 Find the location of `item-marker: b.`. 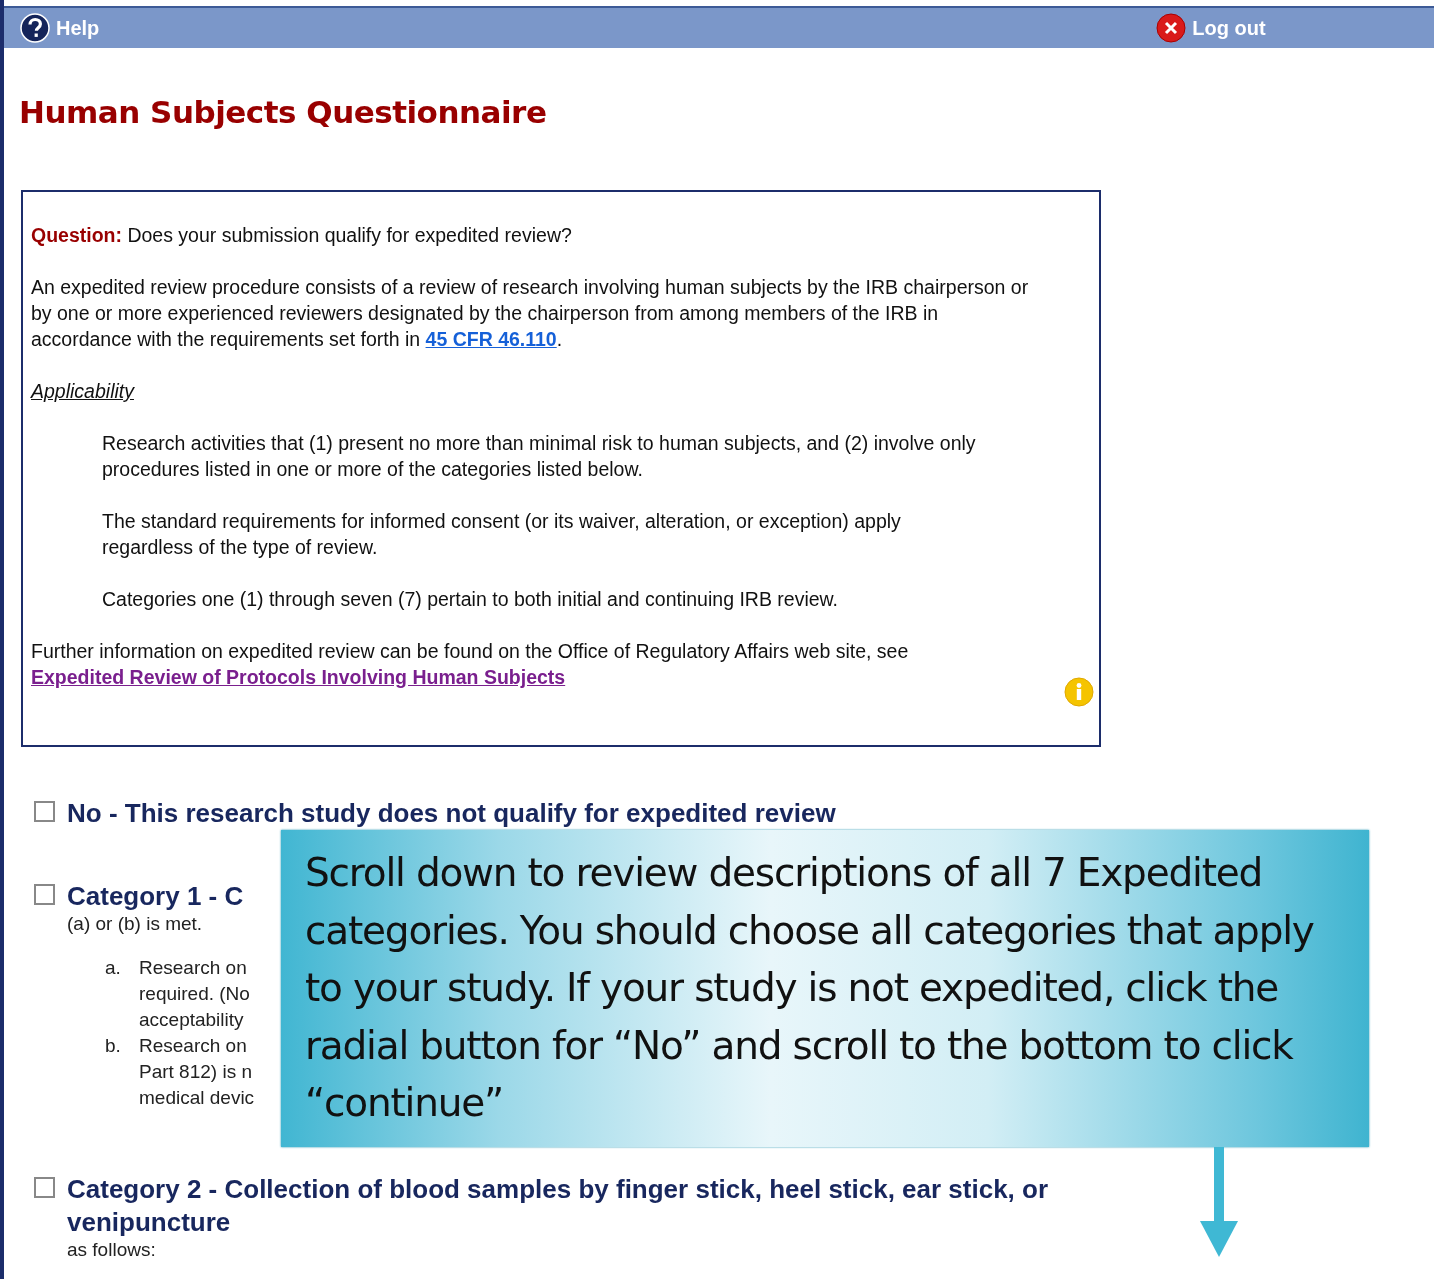

item-marker: b. is located at coordinates (113, 1046).